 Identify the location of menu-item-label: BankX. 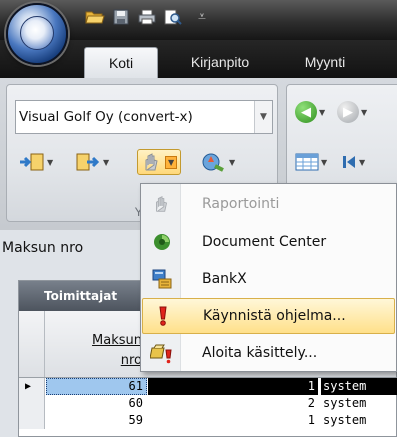
(224, 279).